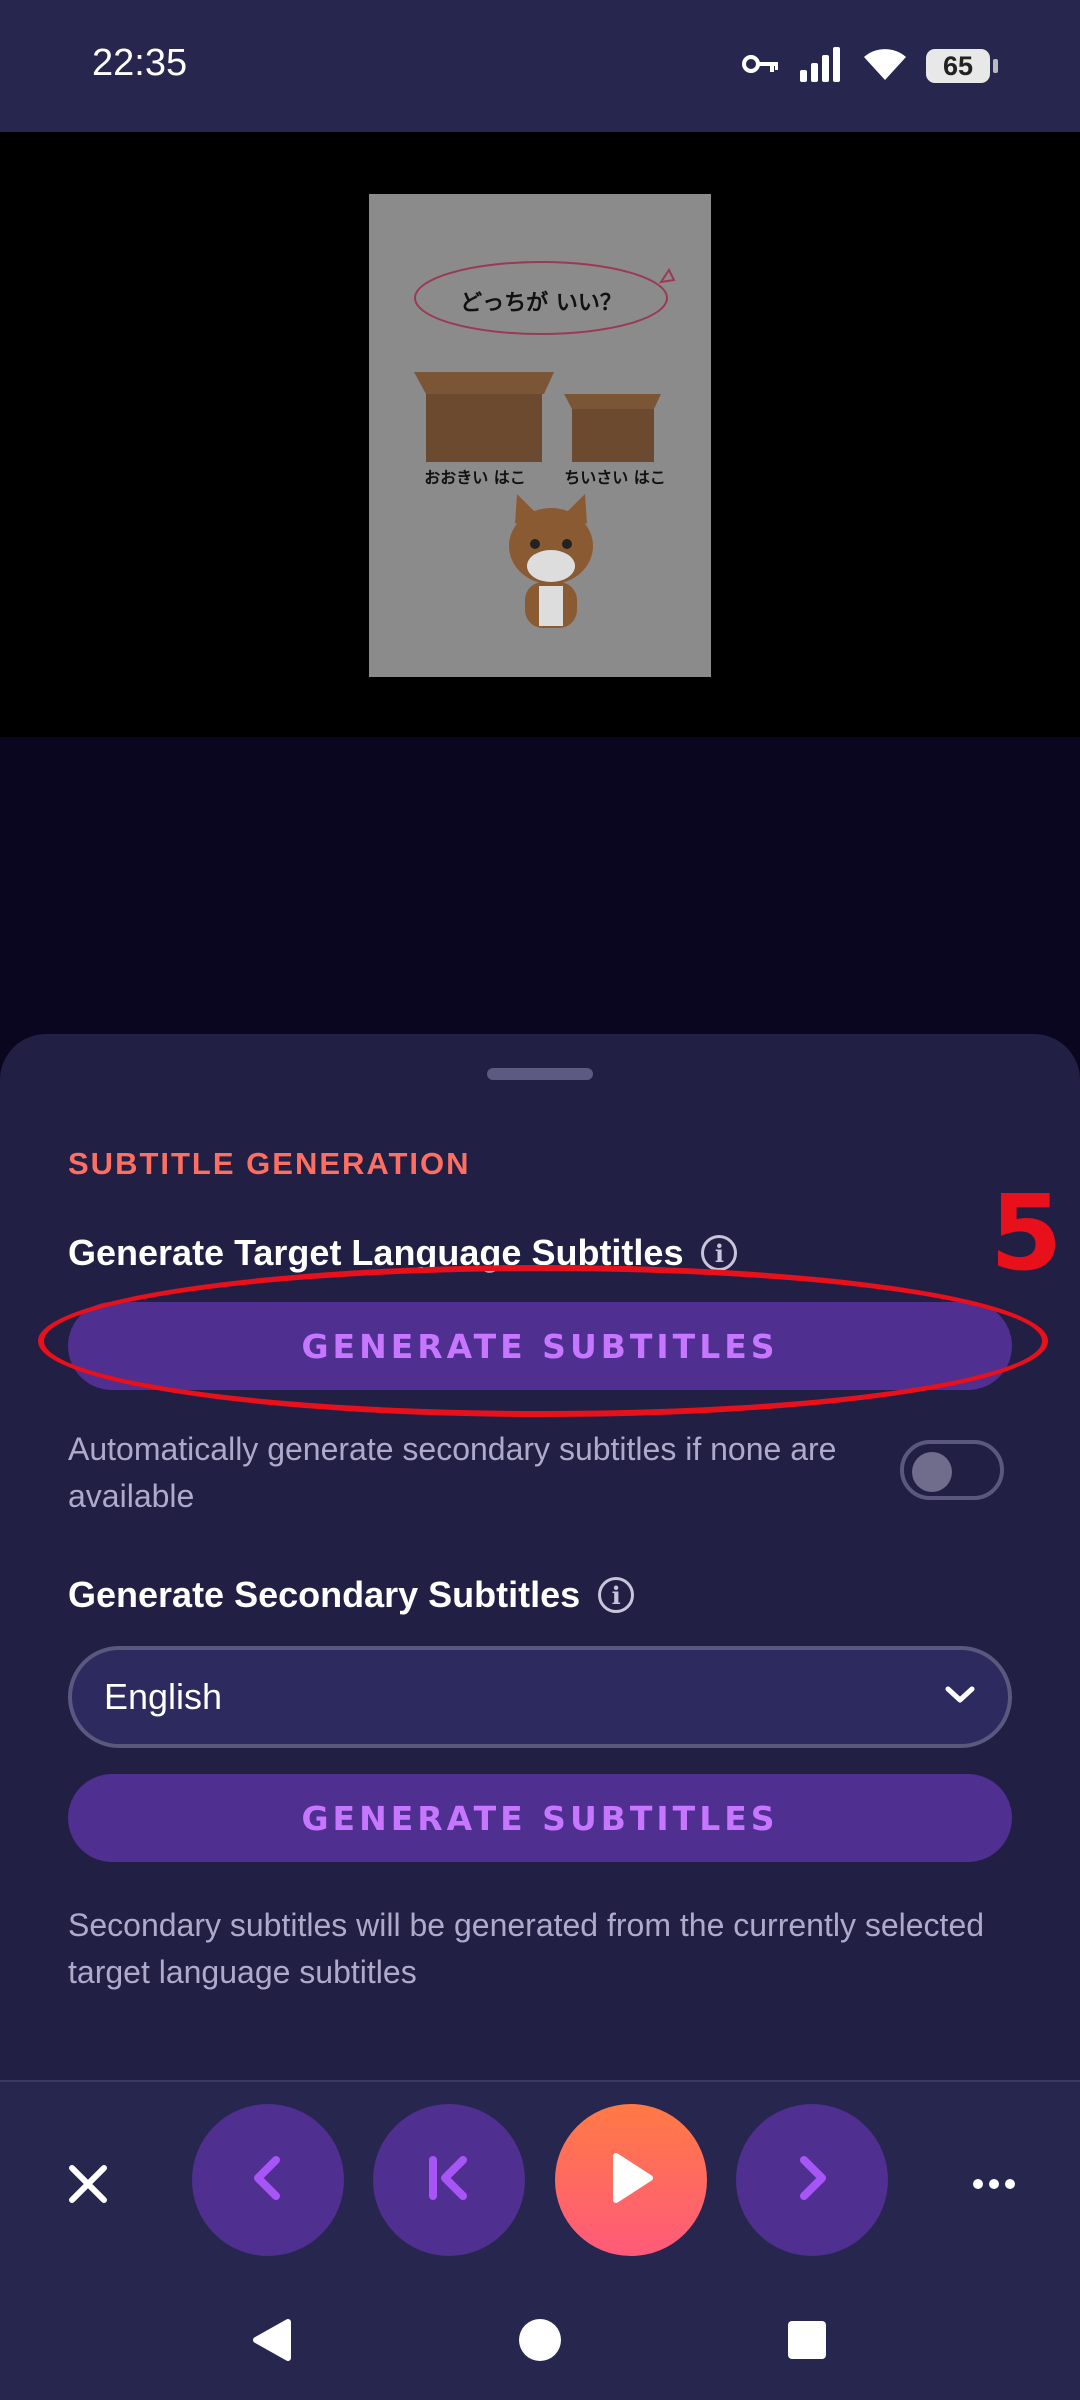 The height and width of the screenshot is (2400, 1080). What do you see at coordinates (376, 1252) in the screenshot?
I see `target-subtitles-label: Generate Target Language Subtitles` at bounding box center [376, 1252].